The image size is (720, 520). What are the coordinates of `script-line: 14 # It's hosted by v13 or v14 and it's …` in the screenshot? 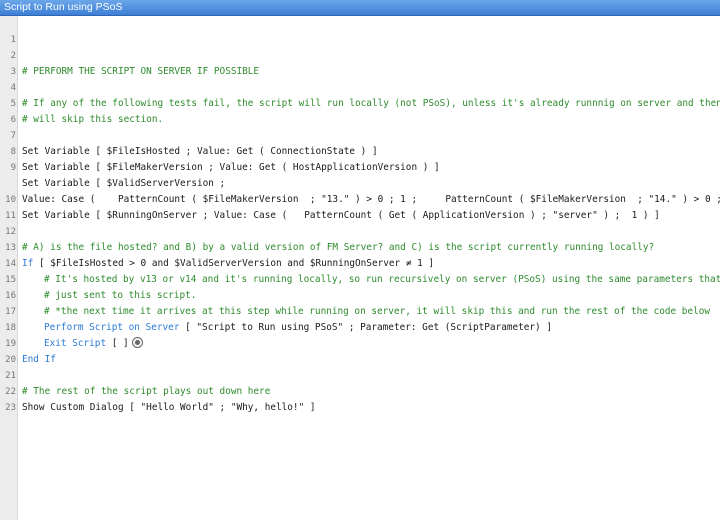 It's located at (360, 262).